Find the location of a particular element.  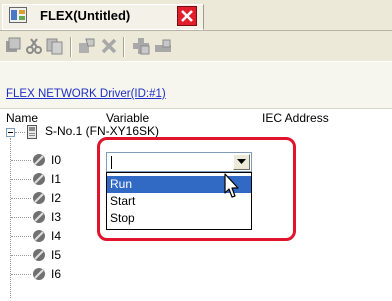

cut-icon is located at coordinates (34, 46).